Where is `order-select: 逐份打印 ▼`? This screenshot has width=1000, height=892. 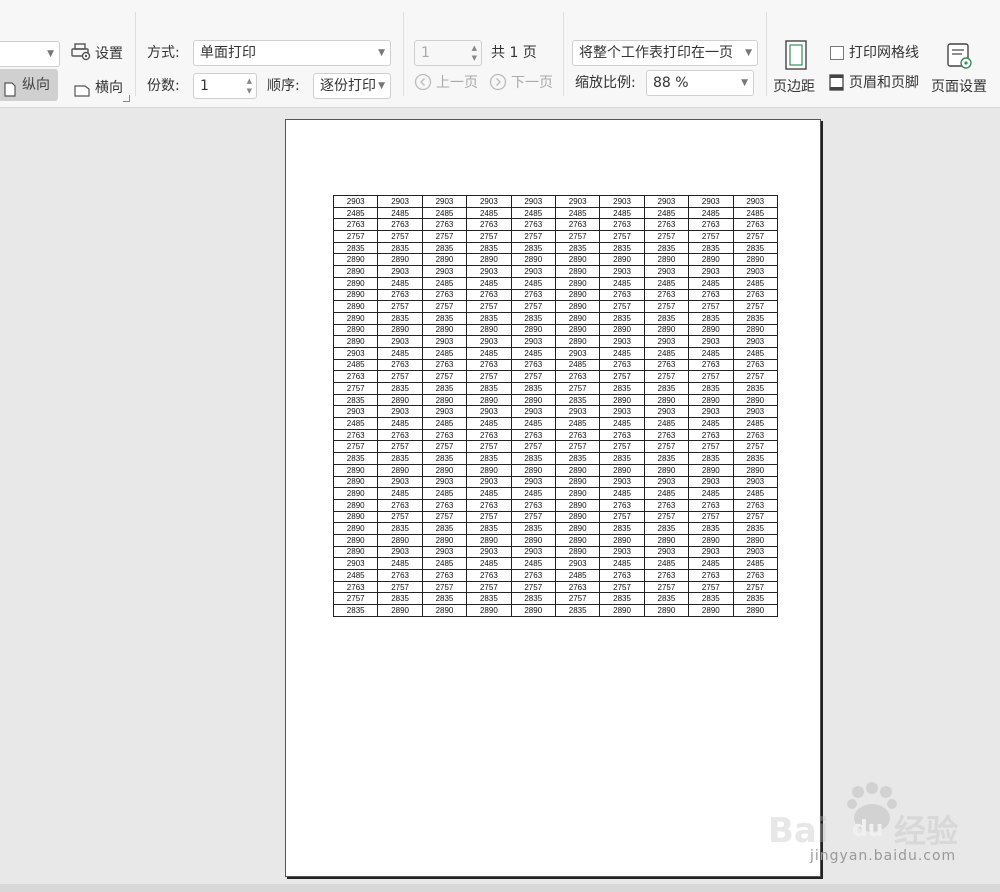
order-select: 逐份打印 ▼ is located at coordinates (352, 86).